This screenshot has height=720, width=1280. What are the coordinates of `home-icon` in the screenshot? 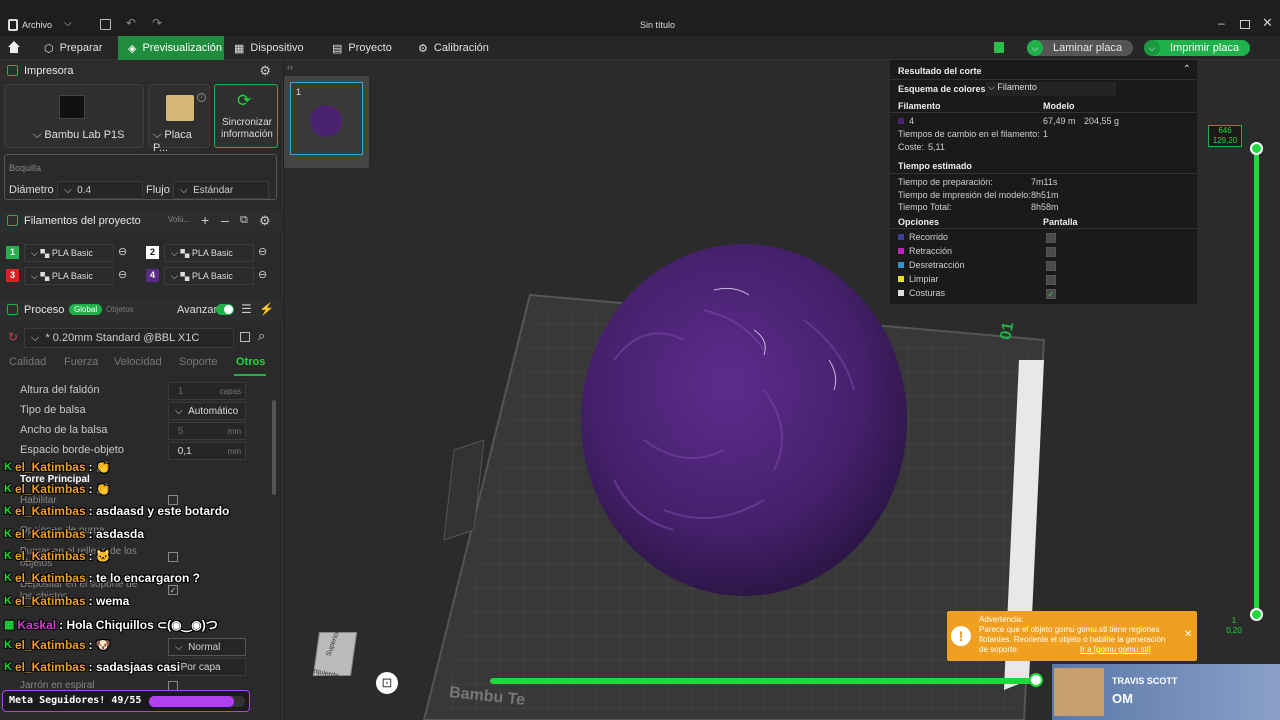 It's located at (14, 47).